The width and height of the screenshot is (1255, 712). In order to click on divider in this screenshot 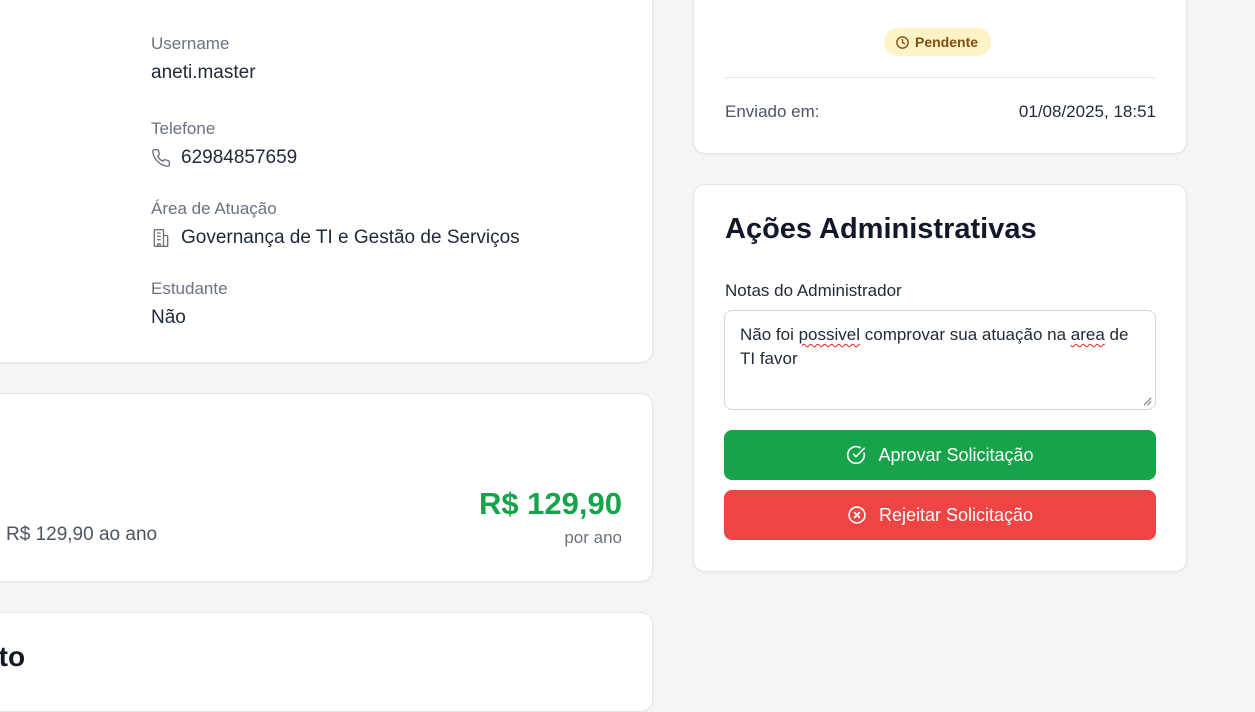, I will do `click(940, 77)`.